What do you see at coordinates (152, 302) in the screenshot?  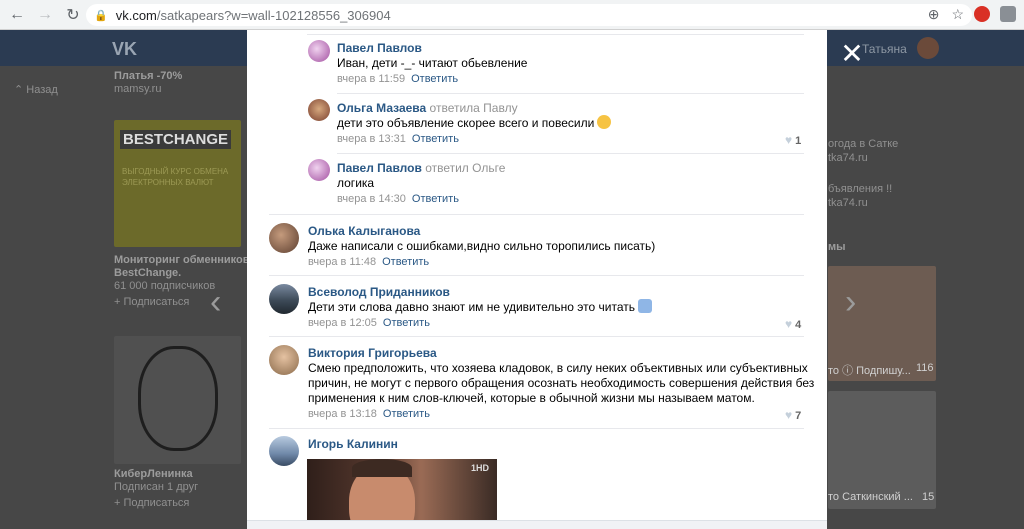 I see `group1-subscribe: + Подписаться` at bounding box center [152, 302].